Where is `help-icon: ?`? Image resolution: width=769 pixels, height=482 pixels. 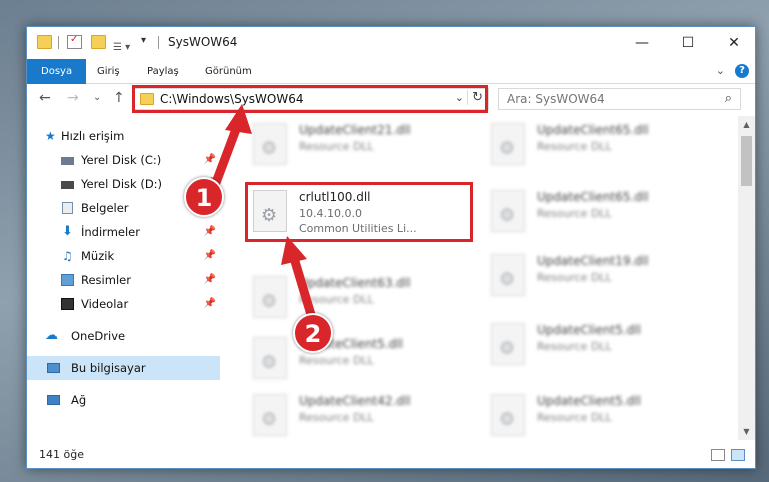 help-icon: ? is located at coordinates (742, 71).